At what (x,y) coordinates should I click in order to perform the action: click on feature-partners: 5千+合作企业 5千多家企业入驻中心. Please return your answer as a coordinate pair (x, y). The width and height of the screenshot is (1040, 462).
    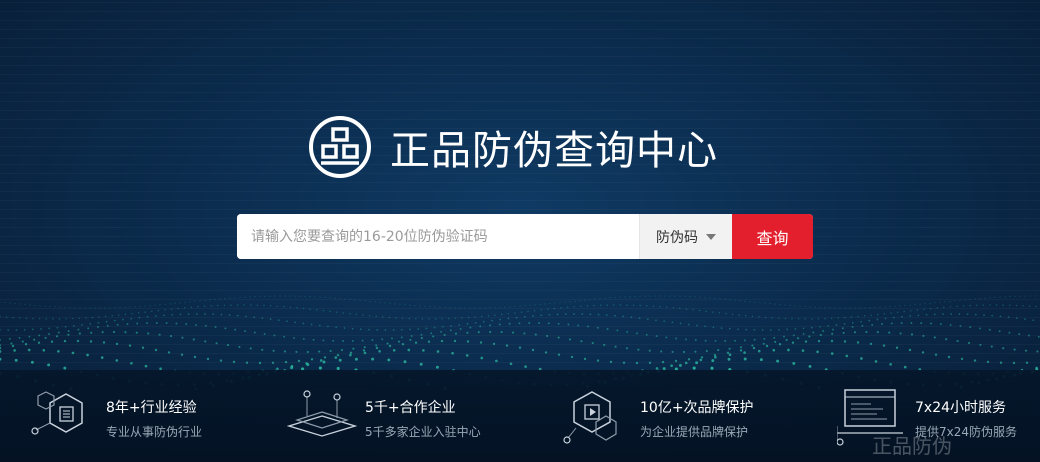
    Looking at the image, I should click on (384, 418).